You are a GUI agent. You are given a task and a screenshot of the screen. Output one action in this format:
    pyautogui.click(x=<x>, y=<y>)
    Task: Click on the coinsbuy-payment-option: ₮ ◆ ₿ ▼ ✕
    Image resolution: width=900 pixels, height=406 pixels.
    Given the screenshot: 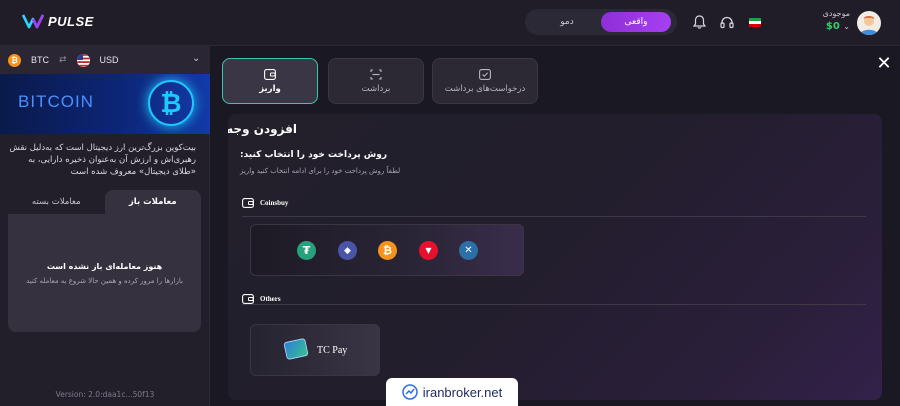 What is the action you would take?
    pyautogui.click(x=387, y=250)
    